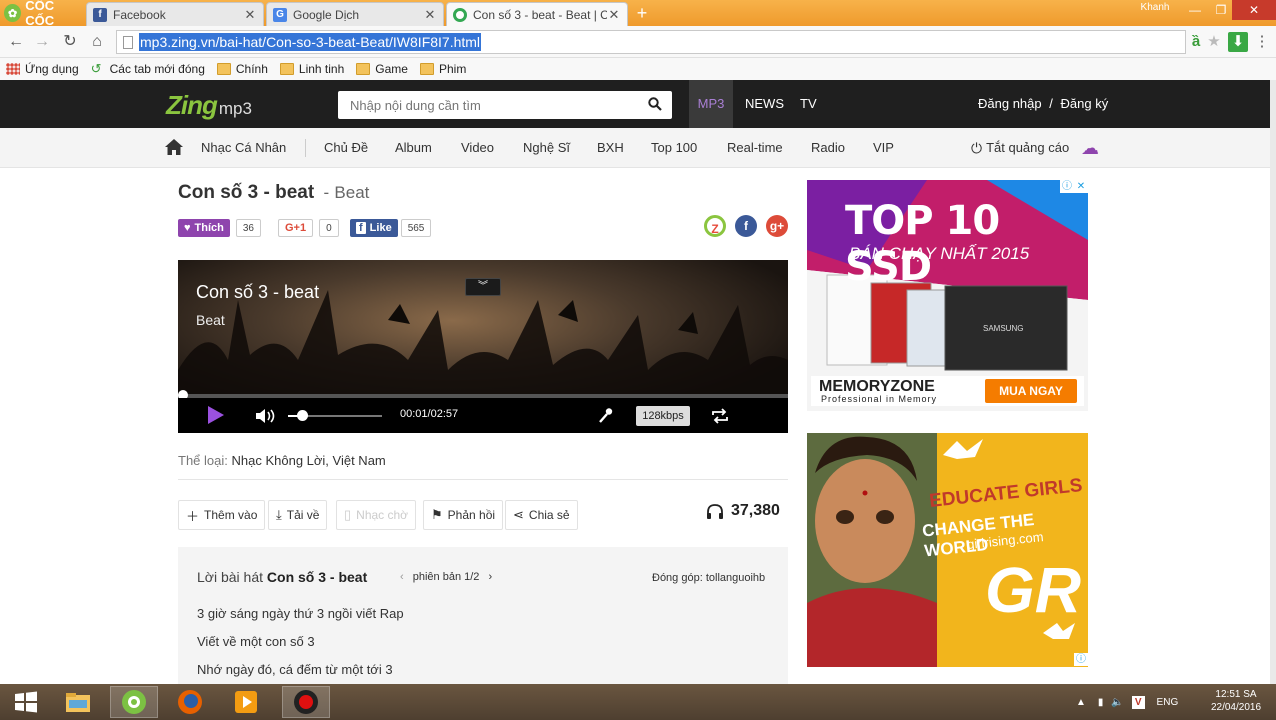 The image size is (1276, 720). Describe the element at coordinates (382, 69) in the screenshot. I see `bookmark-folder-game: Game` at that location.